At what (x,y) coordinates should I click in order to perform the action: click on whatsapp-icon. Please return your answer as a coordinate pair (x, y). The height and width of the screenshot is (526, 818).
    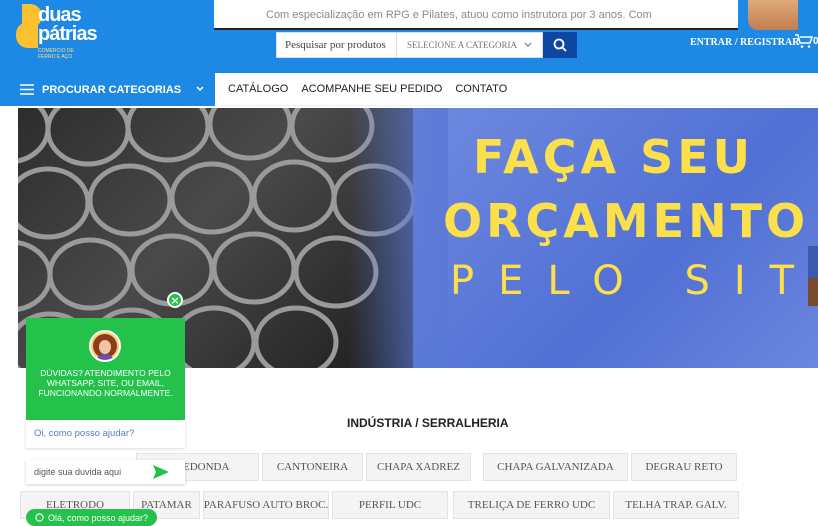
    Looking at the image, I should click on (39, 517).